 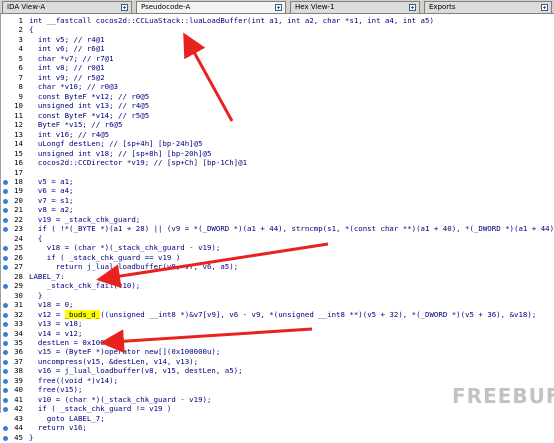 I want to click on tab-pseudocode: Pseudocode-A, so click(x=211, y=7).